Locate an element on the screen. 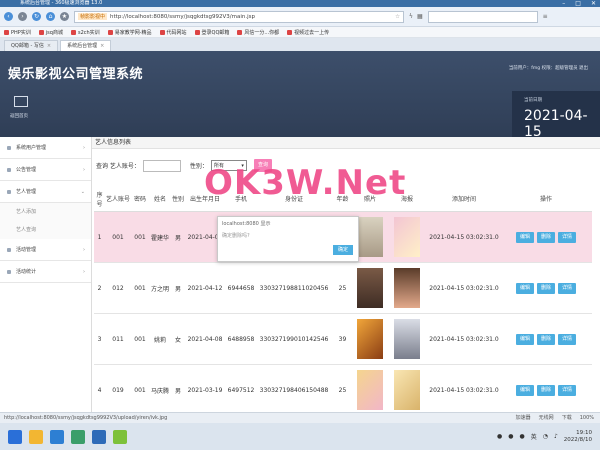  row-actions: 编辑 删除 详情 is located at coordinates (546, 237).